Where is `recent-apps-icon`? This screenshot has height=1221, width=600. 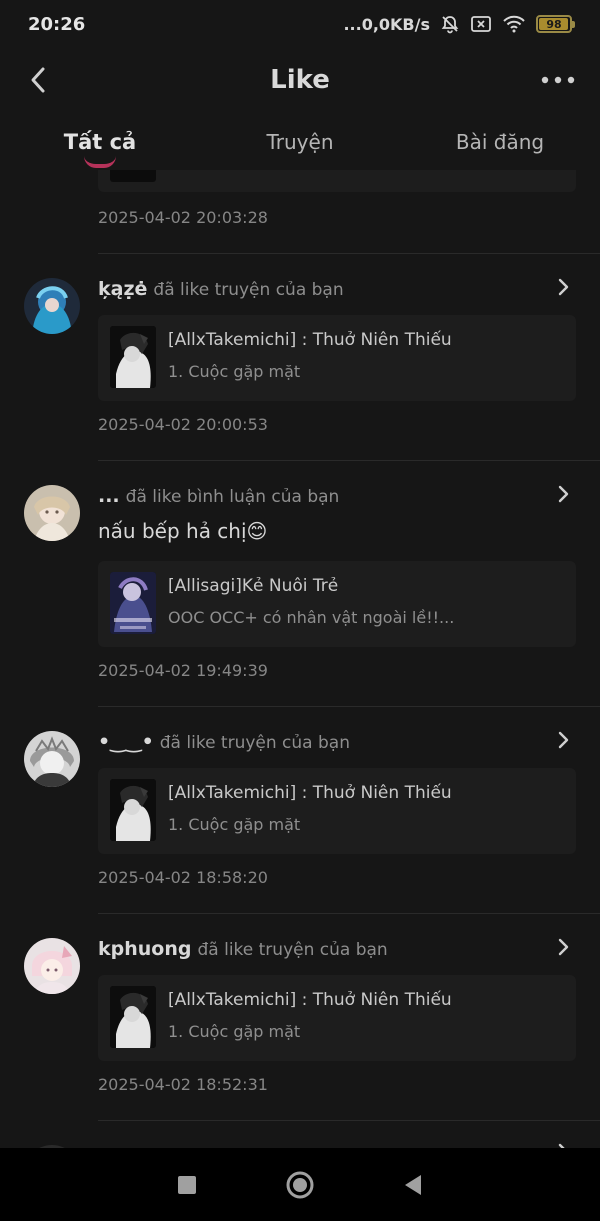
recent-apps-icon is located at coordinates (186, 1184).